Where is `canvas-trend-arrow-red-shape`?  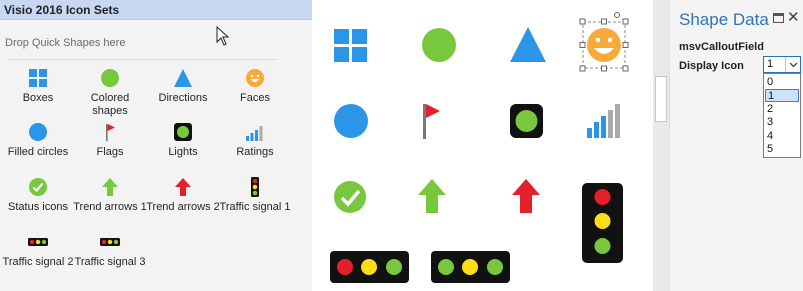
canvas-trend-arrow-red-shape is located at coordinates (526, 196).